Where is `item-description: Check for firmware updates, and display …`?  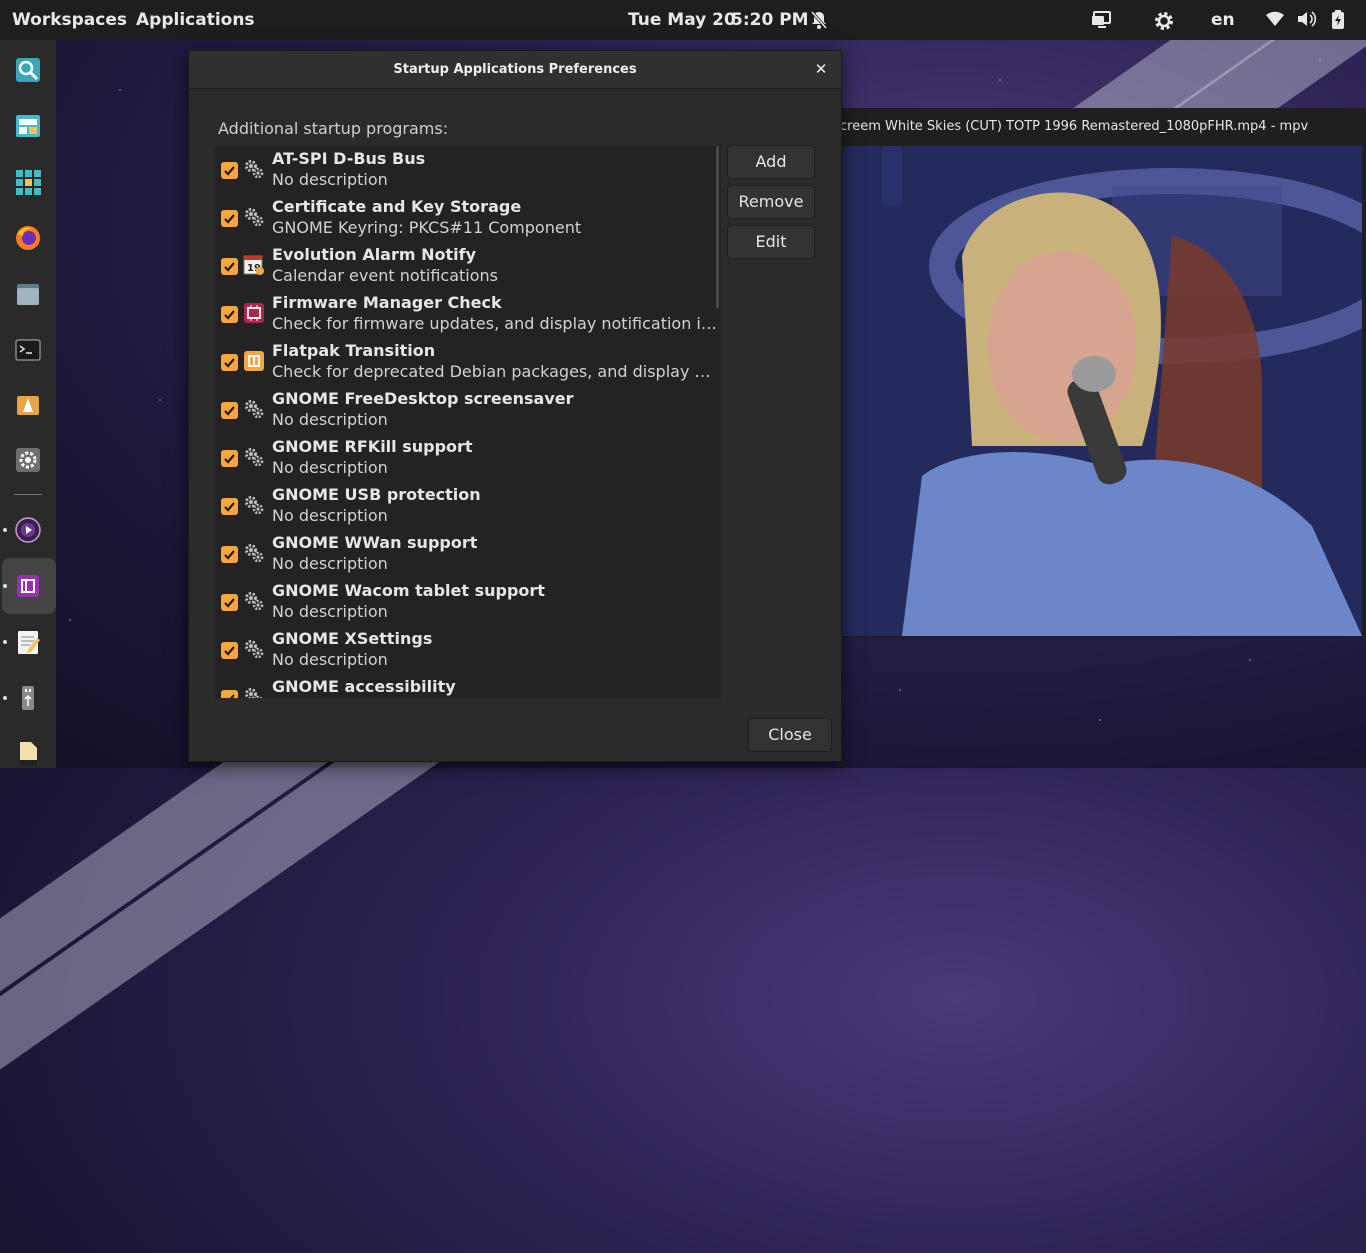 item-description: Check for firmware updates, and display … is located at coordinates (495, 323).